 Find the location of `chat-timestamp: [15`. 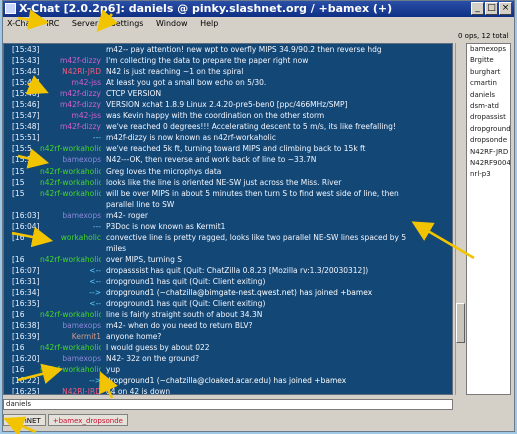

chat-timestamp: [15 is located at coordinates (18, 182).